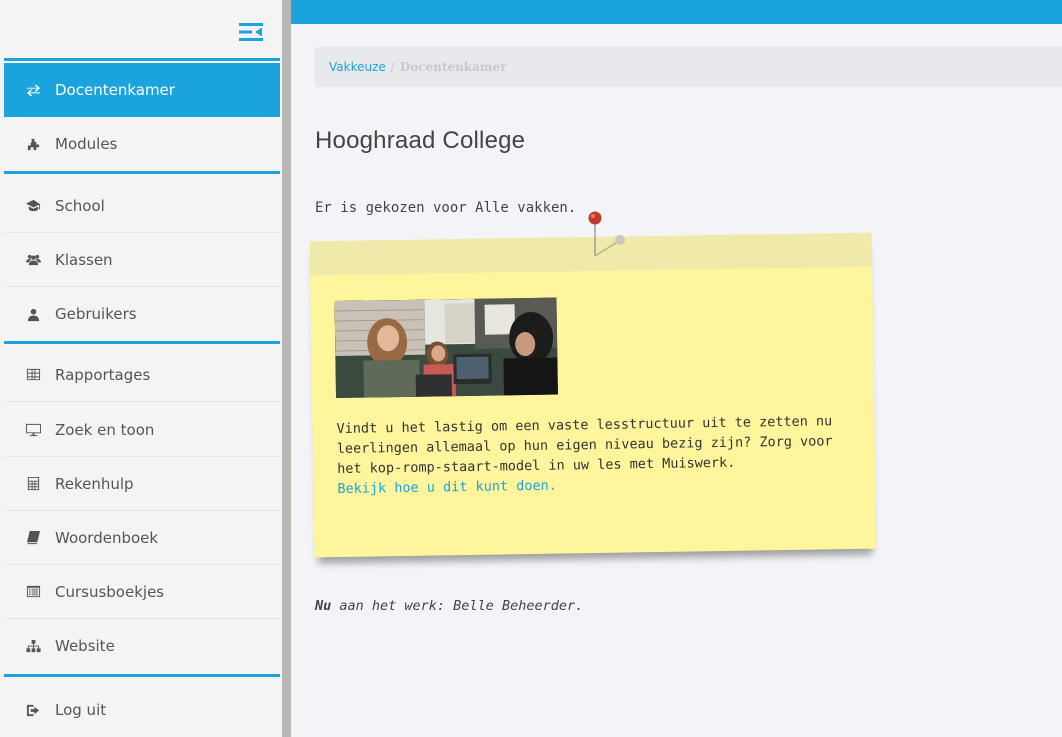  I want to click on sign-out-icon, so click(33, 710).